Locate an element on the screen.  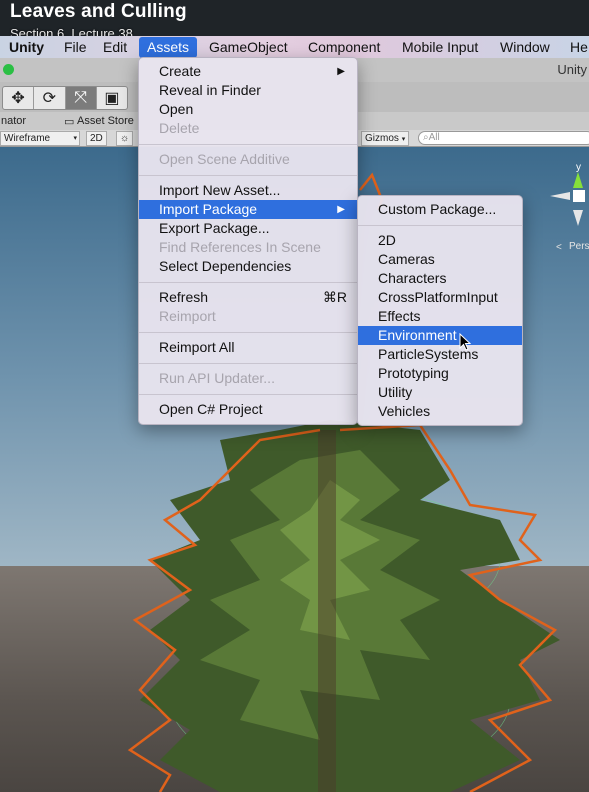
menu-item-reveal-in-finder: Reveal in Finder is located at coordinates (248, 90).